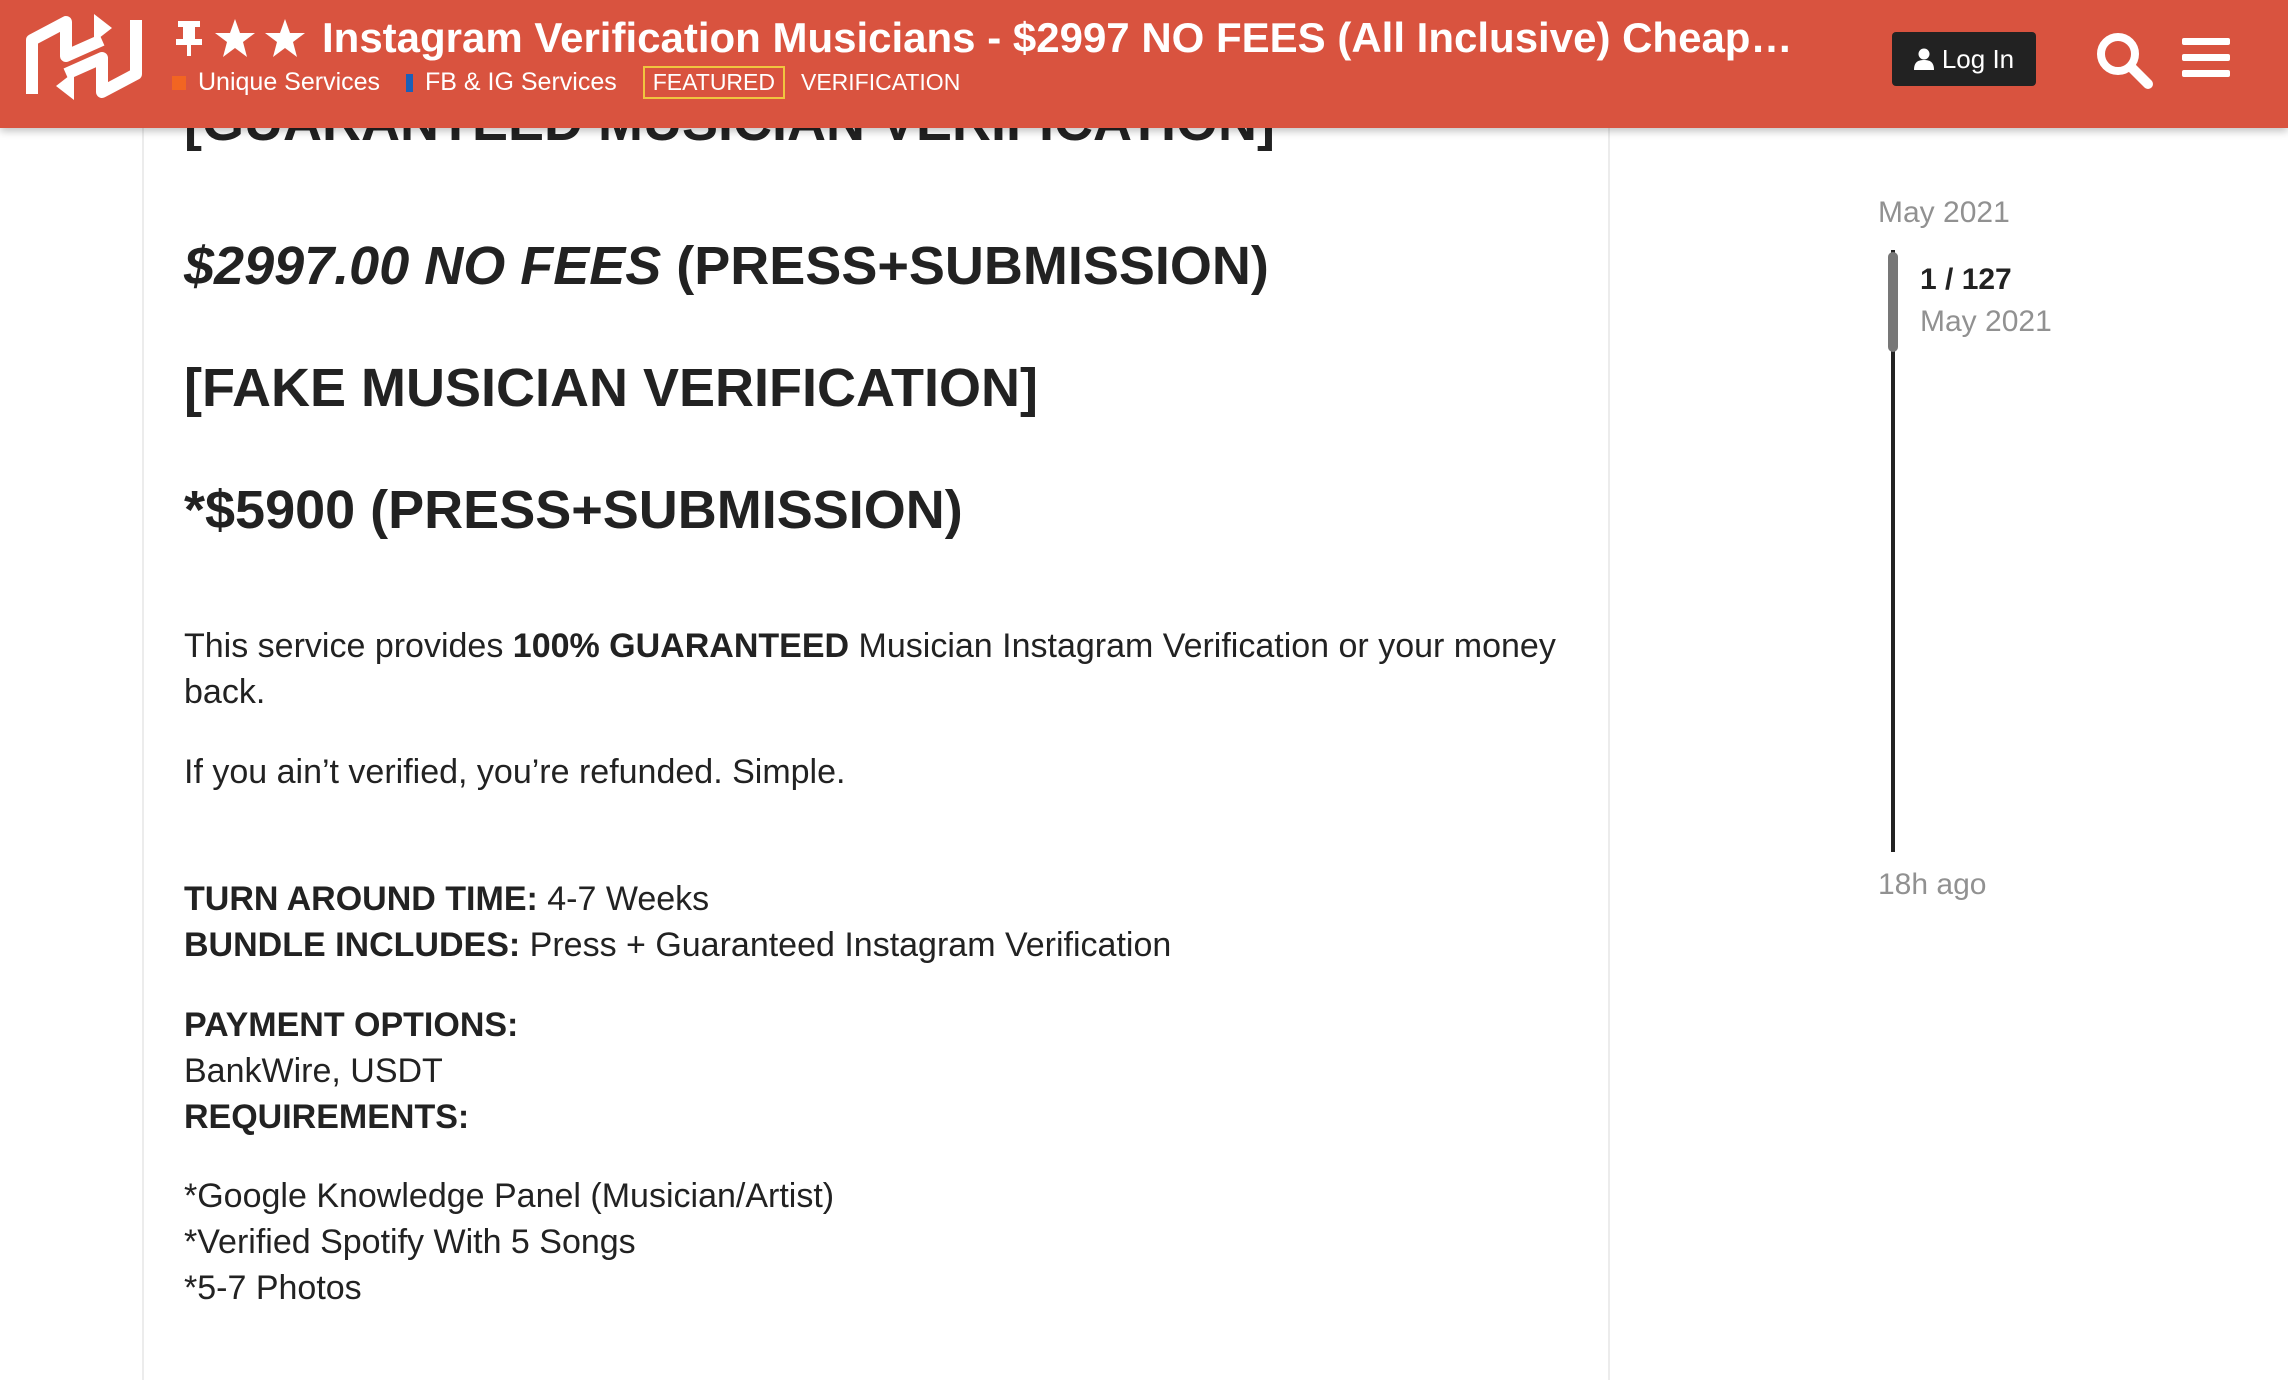  What do you see at coordinates (1923, 59) in the screenshot?
I see `user-icon` at bounding box center [1923, 59].